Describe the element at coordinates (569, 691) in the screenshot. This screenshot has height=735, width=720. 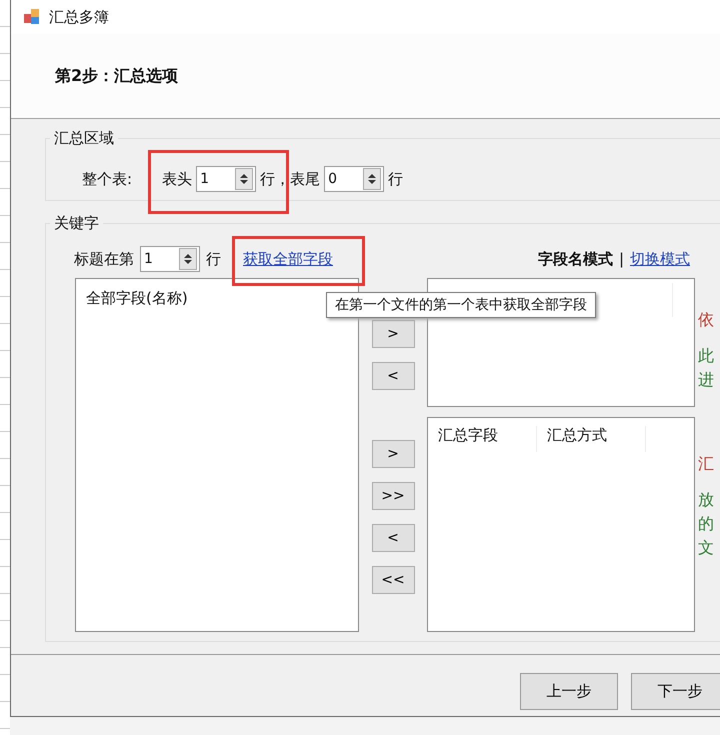
I see `nav-button: 上一步` at that location.